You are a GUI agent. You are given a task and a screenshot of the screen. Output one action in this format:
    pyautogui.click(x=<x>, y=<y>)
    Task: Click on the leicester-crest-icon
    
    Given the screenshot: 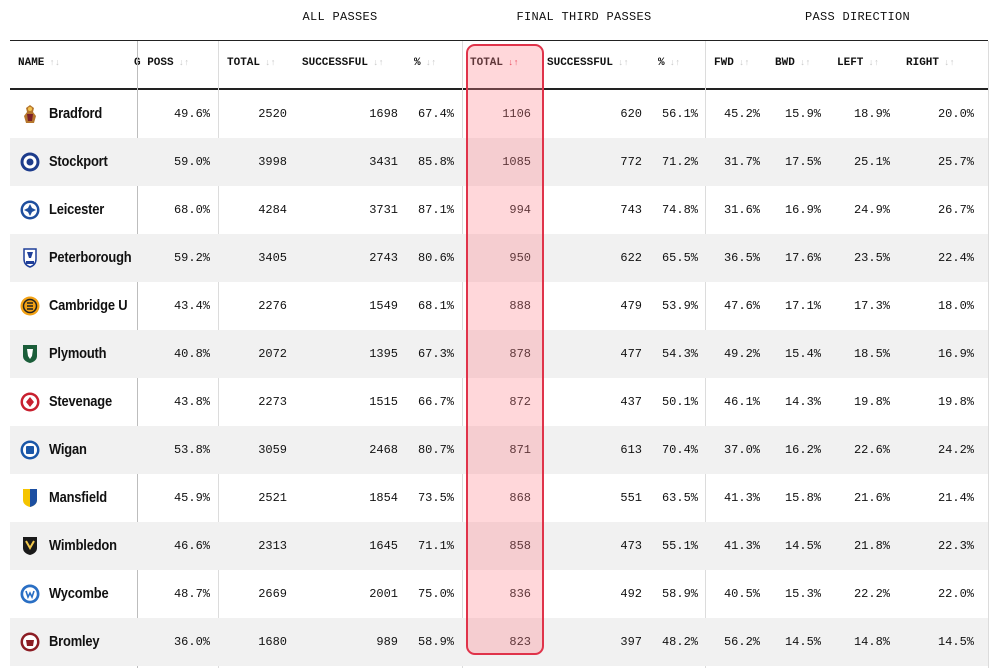 What is the action you would take?
    pyautogui.click(x=30, y=210)
    